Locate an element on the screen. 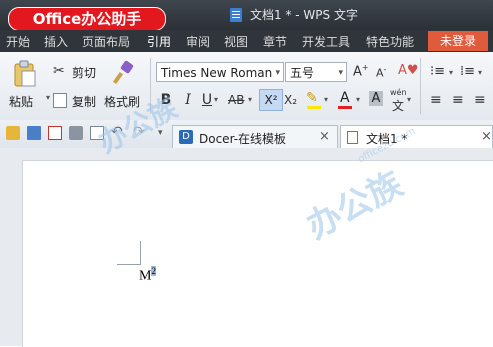 The width and height of the screenshot is (493, 347). print-icon is located at coordinates (76, 133).